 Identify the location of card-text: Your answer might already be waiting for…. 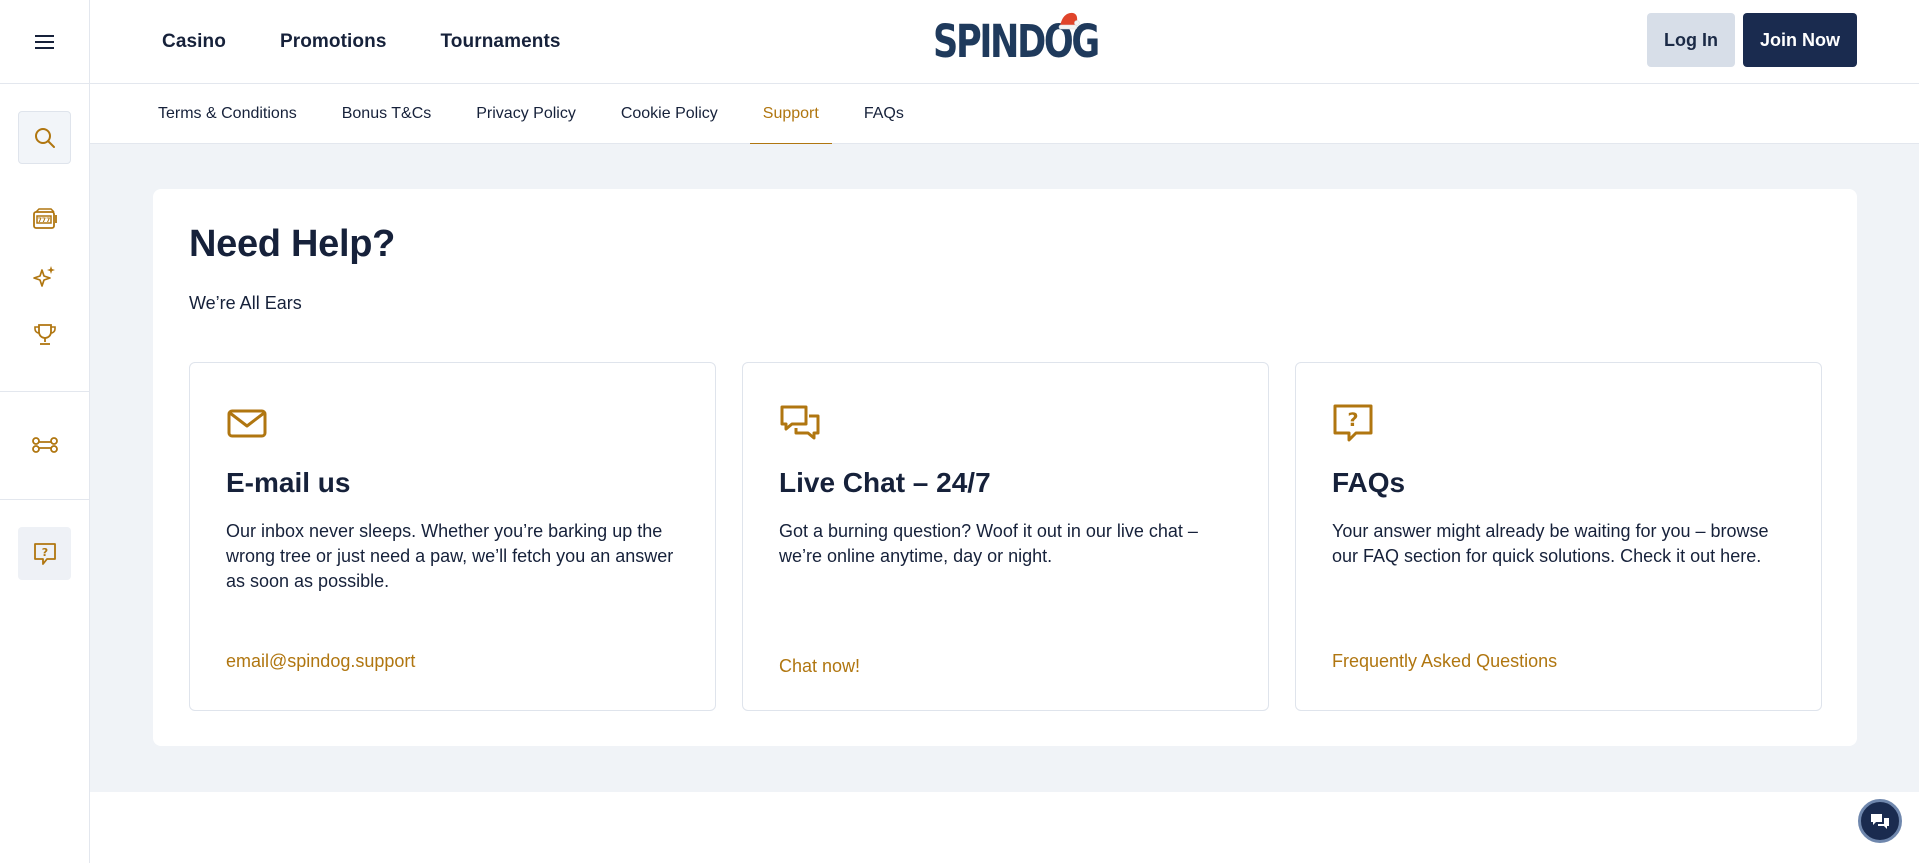
(1550, 543).